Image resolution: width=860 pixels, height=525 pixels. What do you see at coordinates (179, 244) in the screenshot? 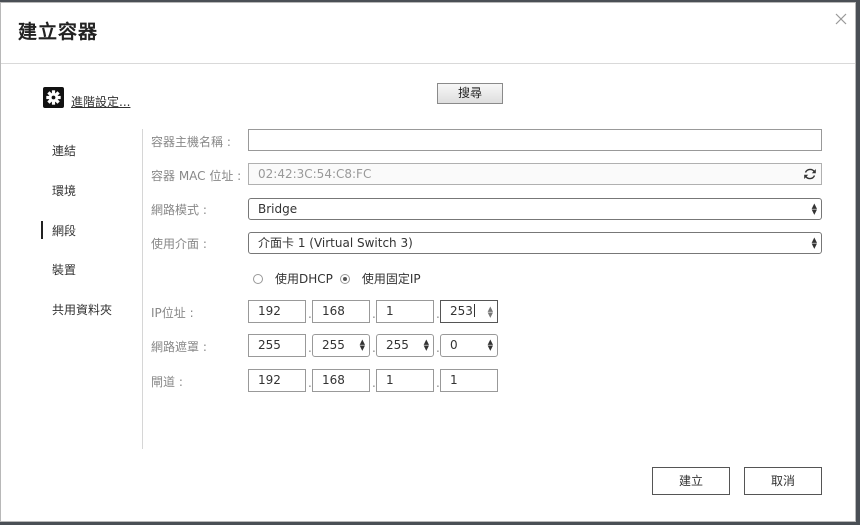
I see `interface-label: 使用介面 :` at bounding box center [179, 244].